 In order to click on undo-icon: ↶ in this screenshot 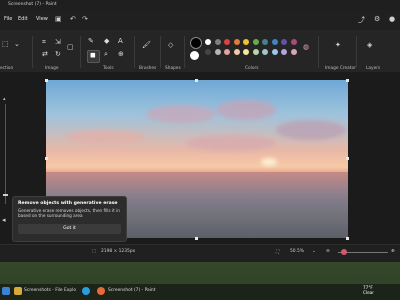, I will do `click(73, 19)`.